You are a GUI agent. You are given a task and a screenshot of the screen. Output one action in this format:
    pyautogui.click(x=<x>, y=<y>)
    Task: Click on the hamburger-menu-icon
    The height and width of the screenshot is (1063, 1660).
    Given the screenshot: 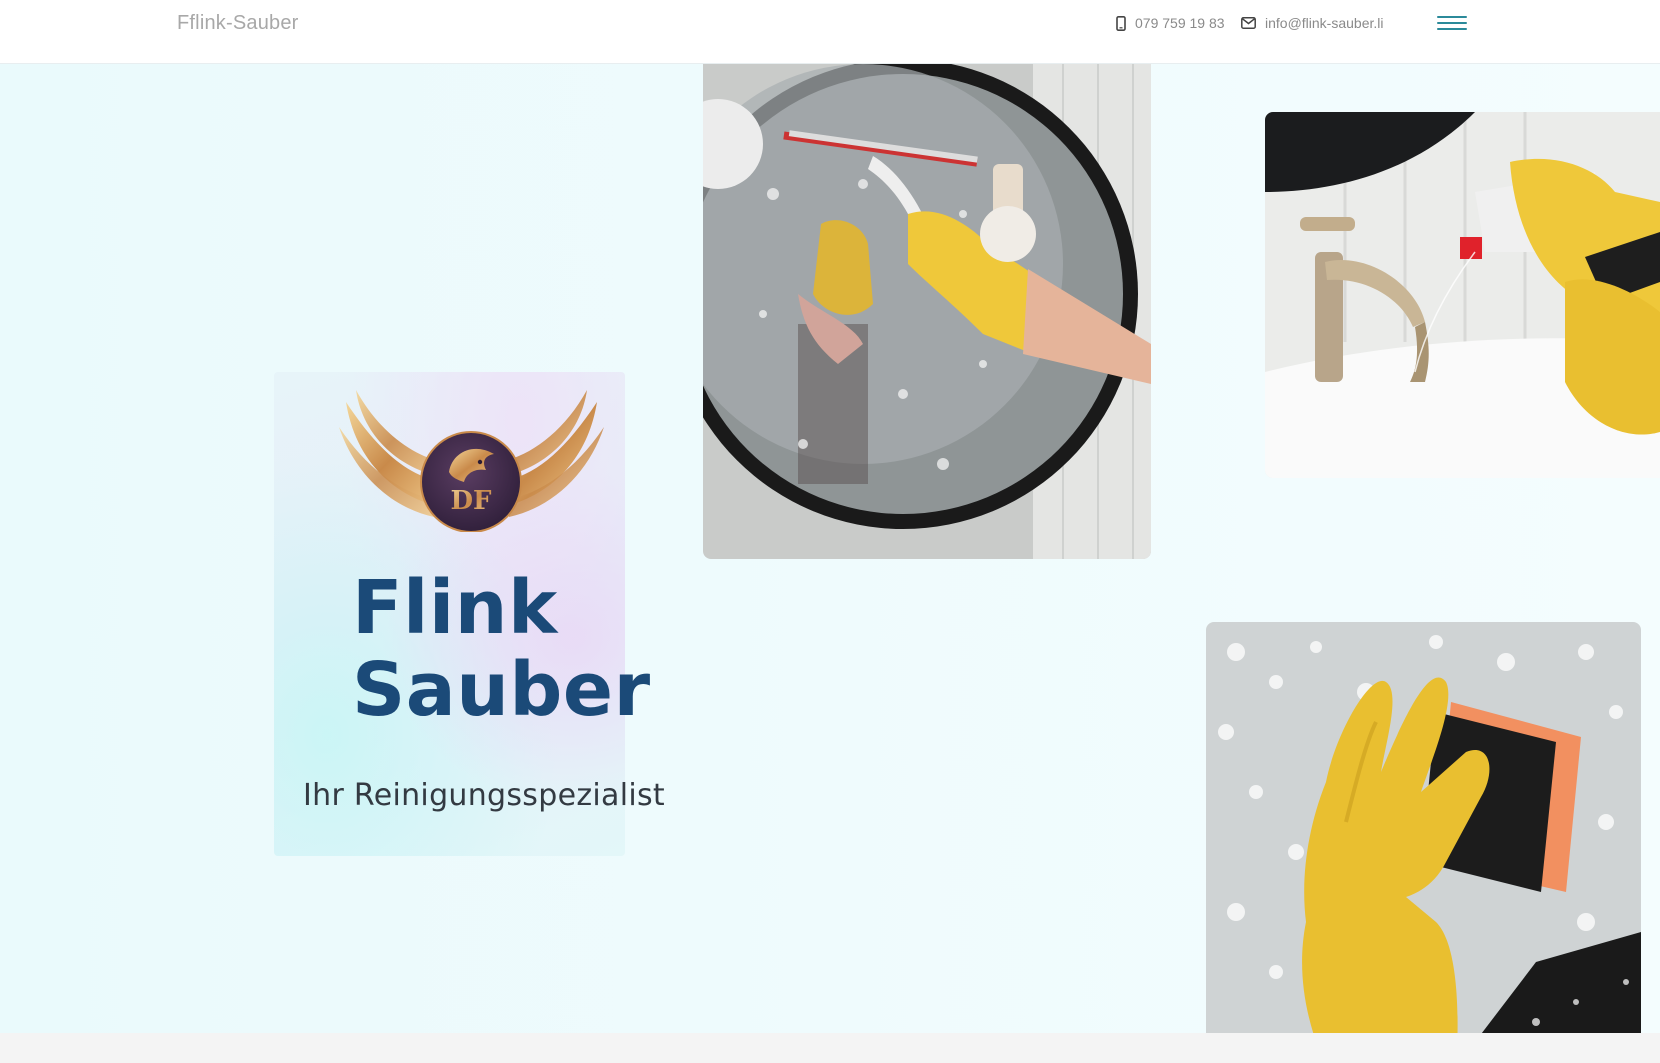 What is the action you would take?
    pyautogui.click(x=1452, y=24)
    